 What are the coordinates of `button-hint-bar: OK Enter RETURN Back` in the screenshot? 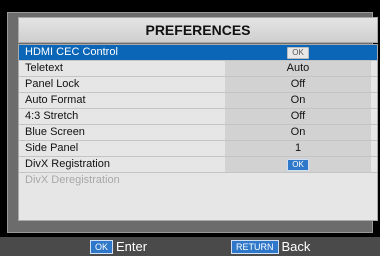 It's located at (190, 246).